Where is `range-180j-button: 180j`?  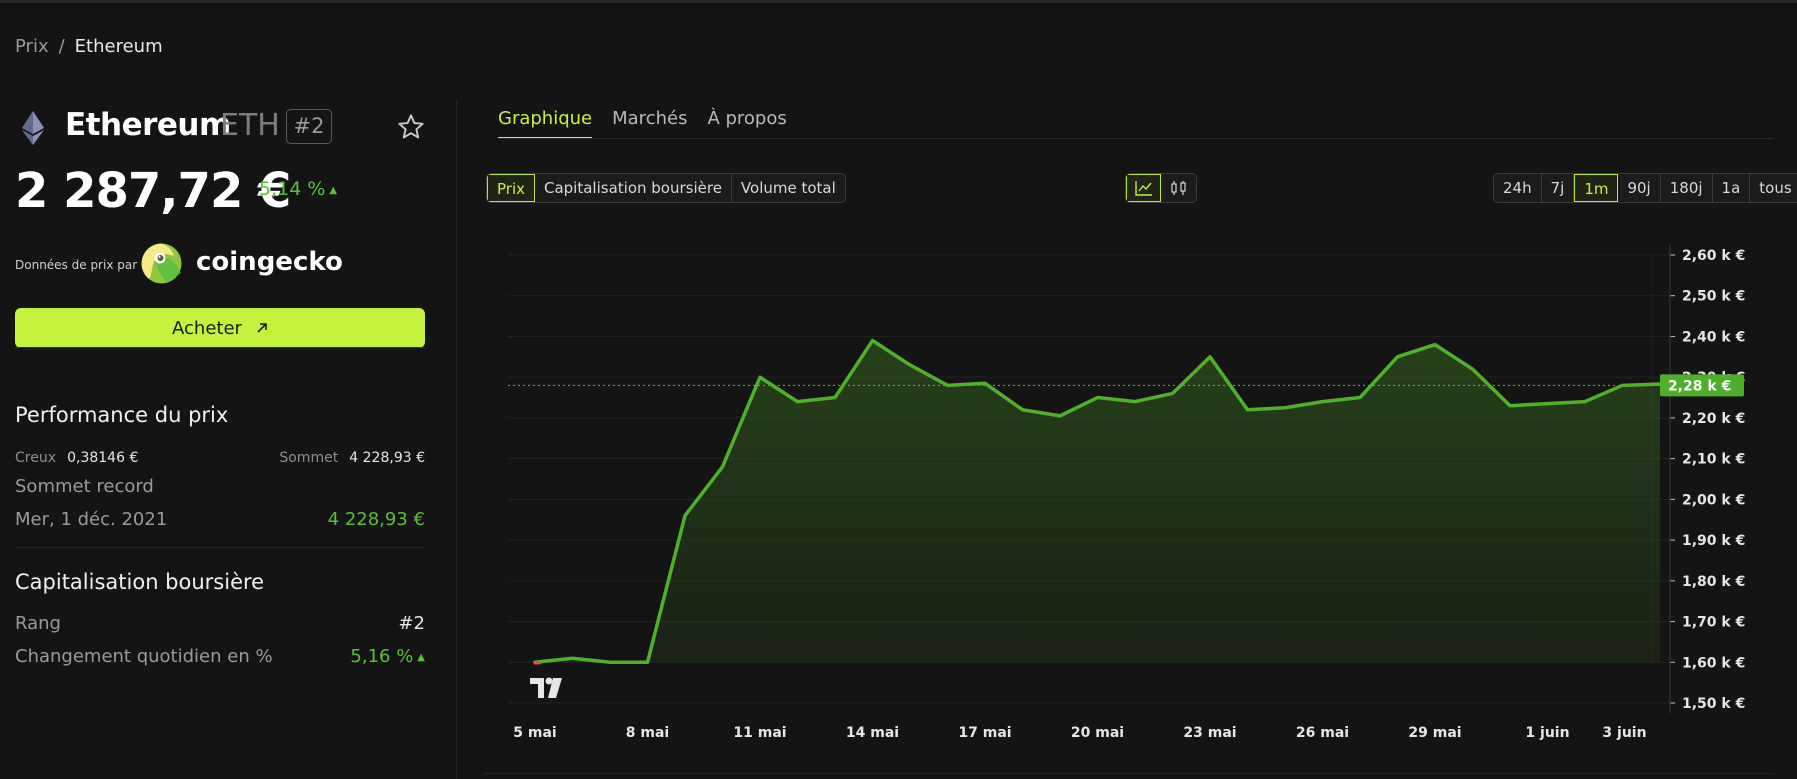 range-180j-button: 180j is located at coordinates (1687, 188).